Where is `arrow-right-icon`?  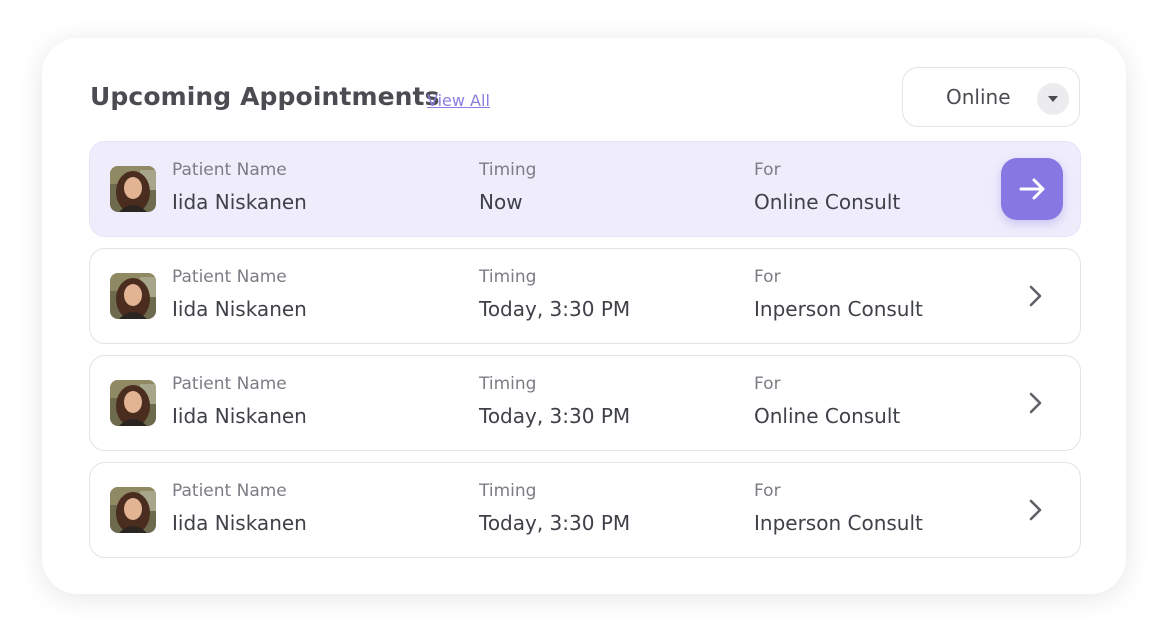 arrow-right-icon is located at coordinates (1032, 189).